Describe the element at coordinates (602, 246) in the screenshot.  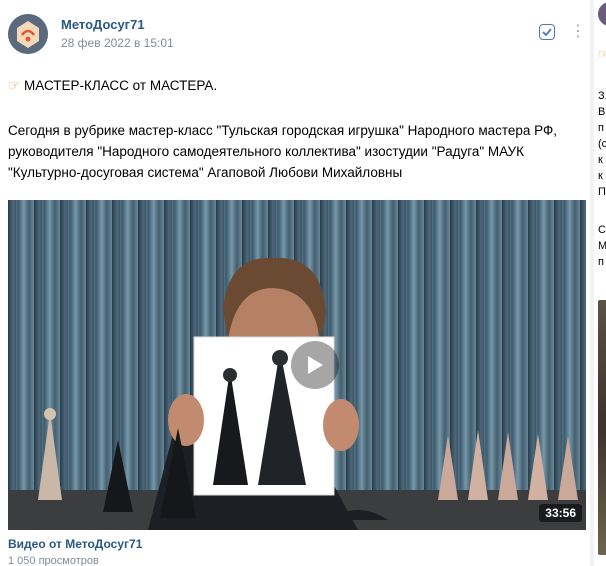
I see `next-post-text-line: М` at that location.